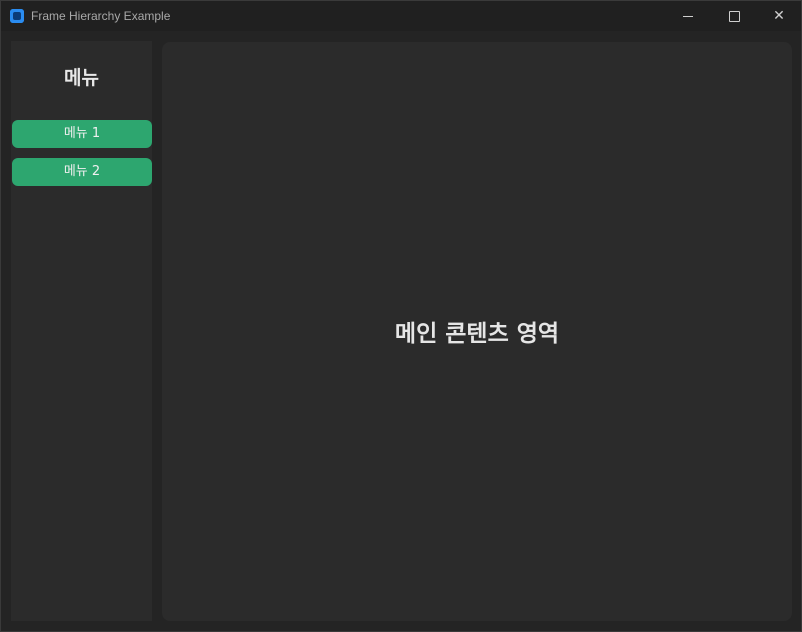 The image size is (802, 632). I want to click on close-button: ✕, so click(779, 16).